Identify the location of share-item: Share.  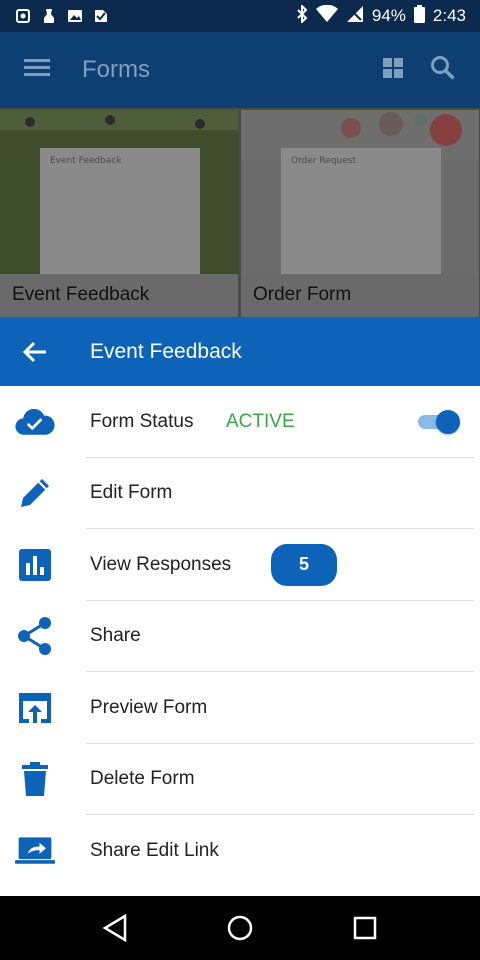
(240, 636).